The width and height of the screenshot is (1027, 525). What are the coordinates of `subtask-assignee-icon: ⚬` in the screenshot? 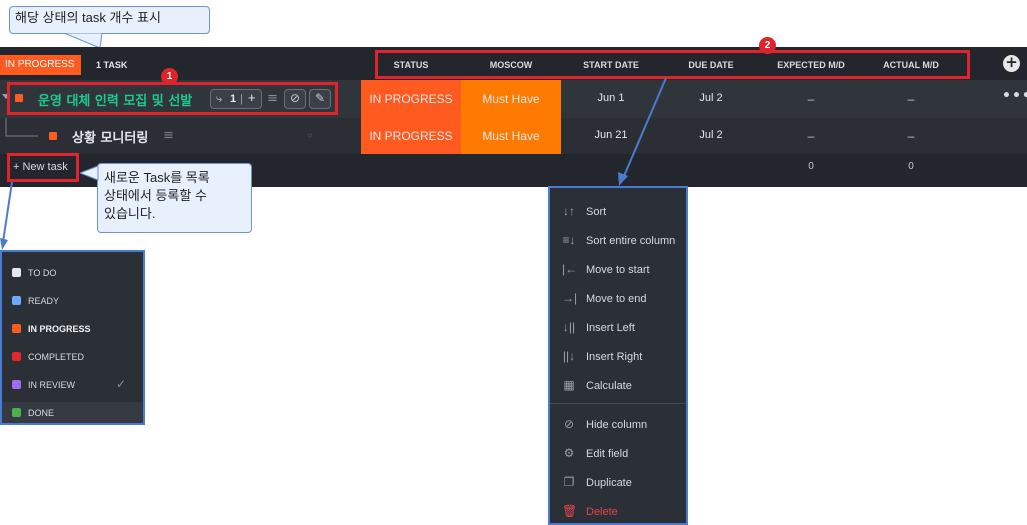 It's located at (310, 136).